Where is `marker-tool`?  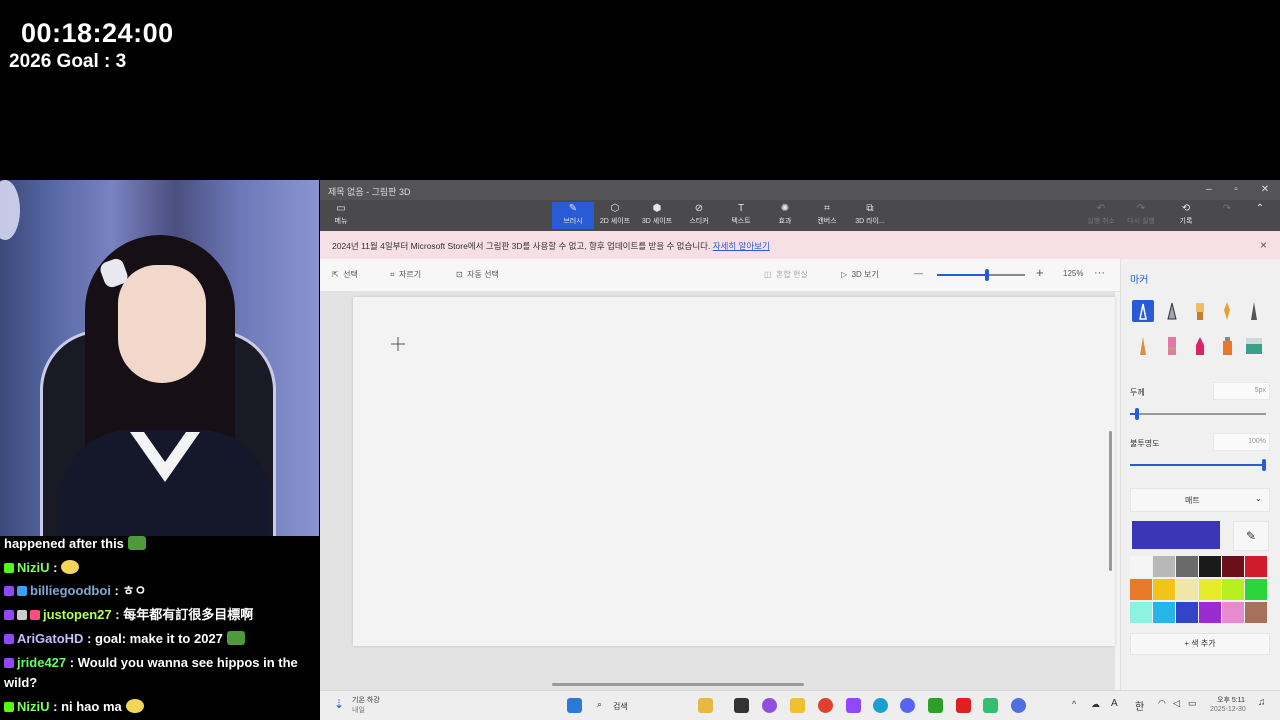
marker-tool is located at coordinates (1143, 311).